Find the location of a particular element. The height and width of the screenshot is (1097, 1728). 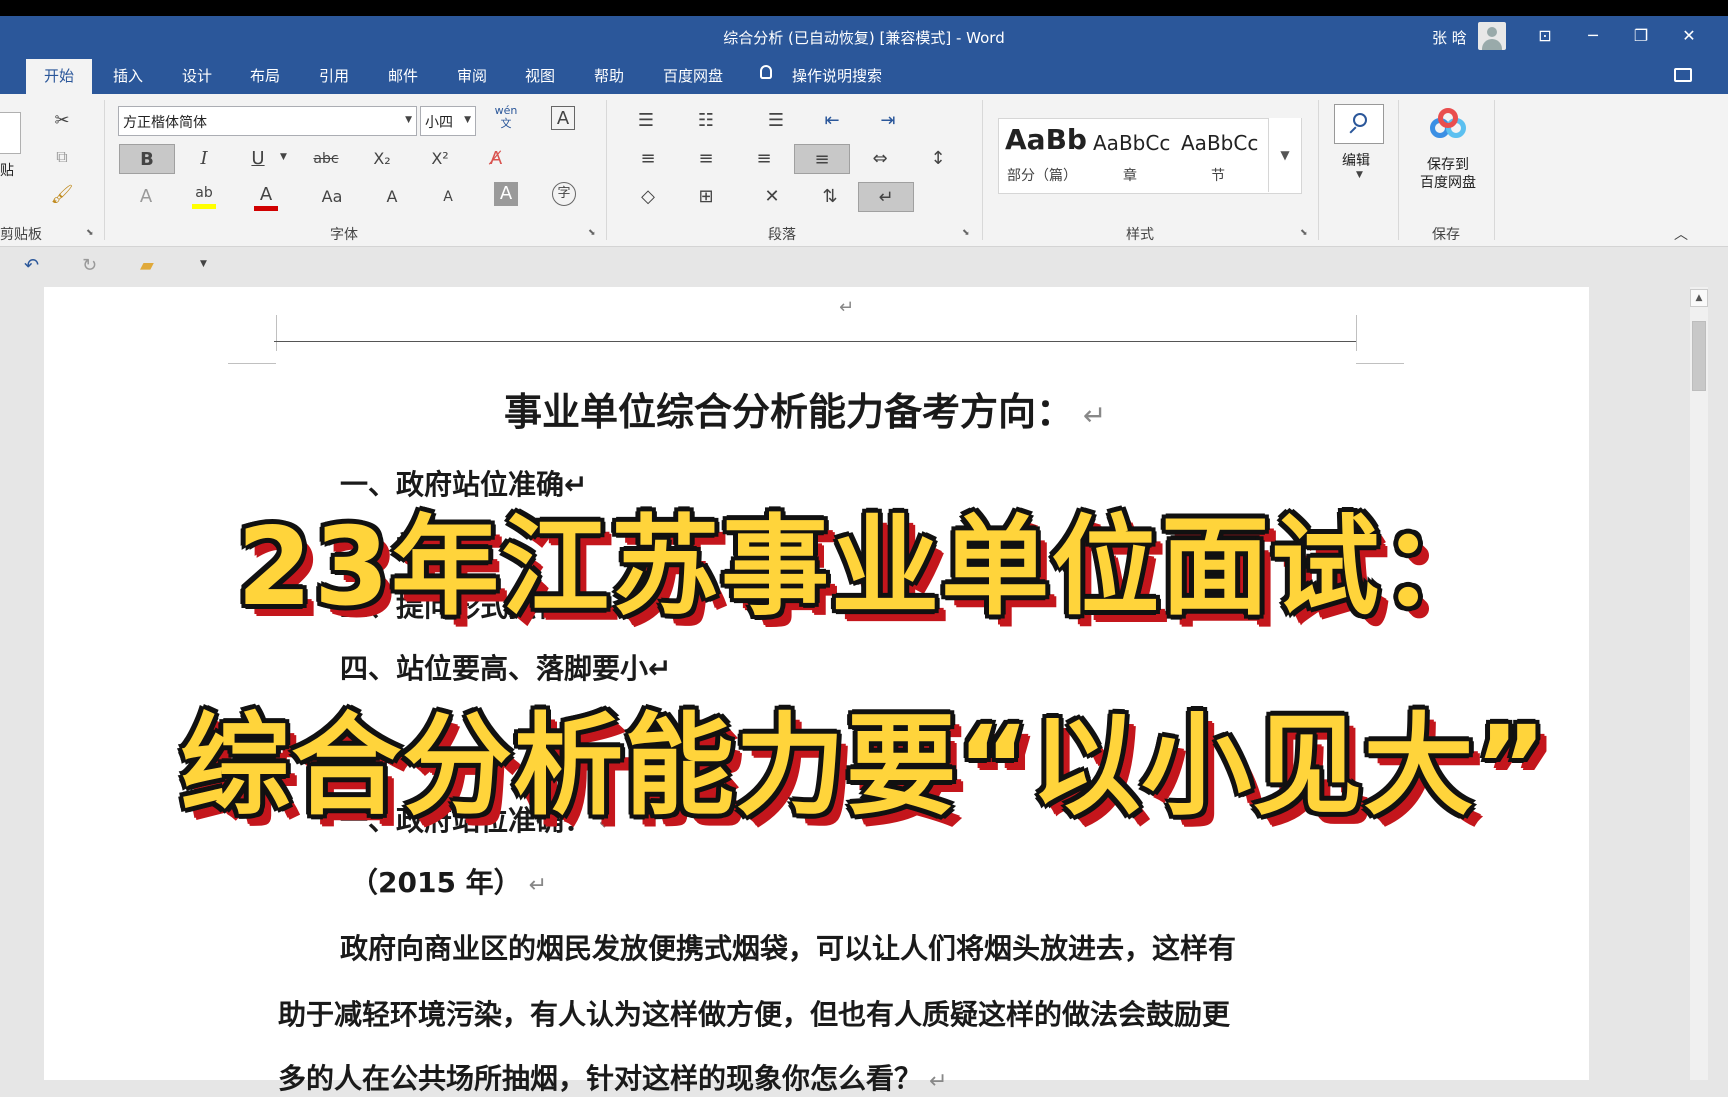

save-group-label: 保存 is located at coordinates (1446, 235).